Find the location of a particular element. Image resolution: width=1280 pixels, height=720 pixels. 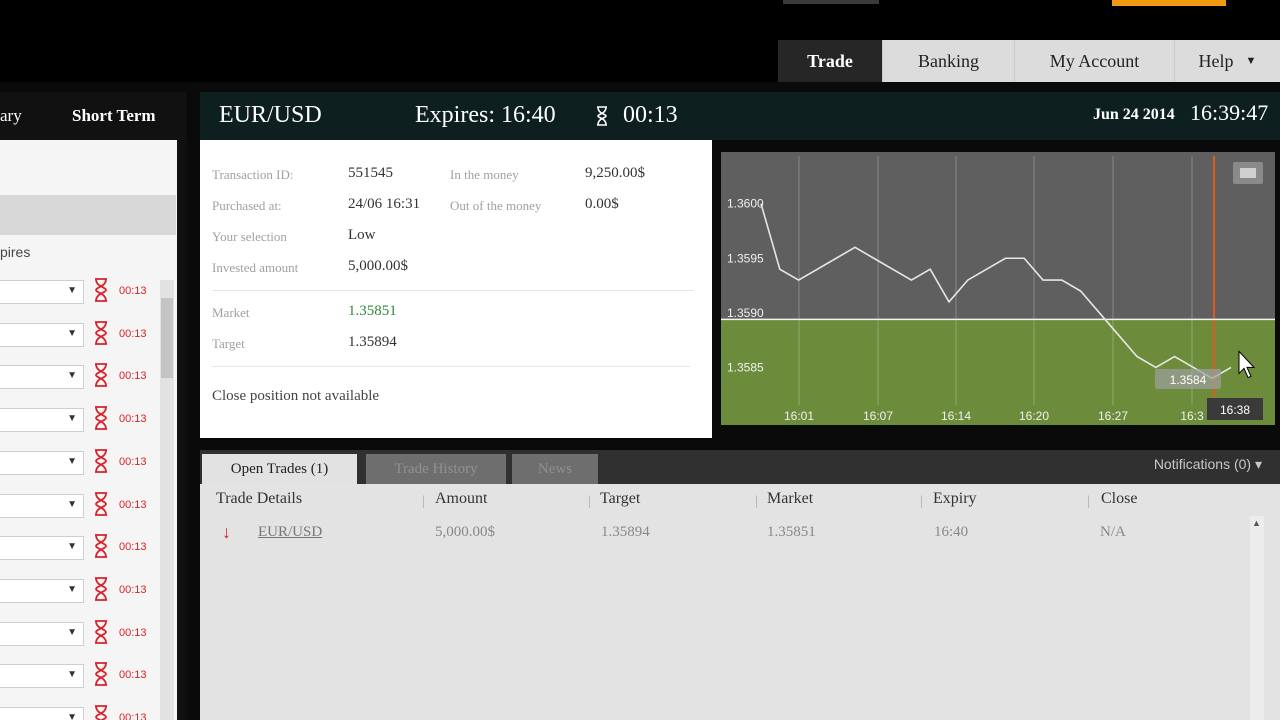

top-accent-gray is located at coordinates (831, 2).